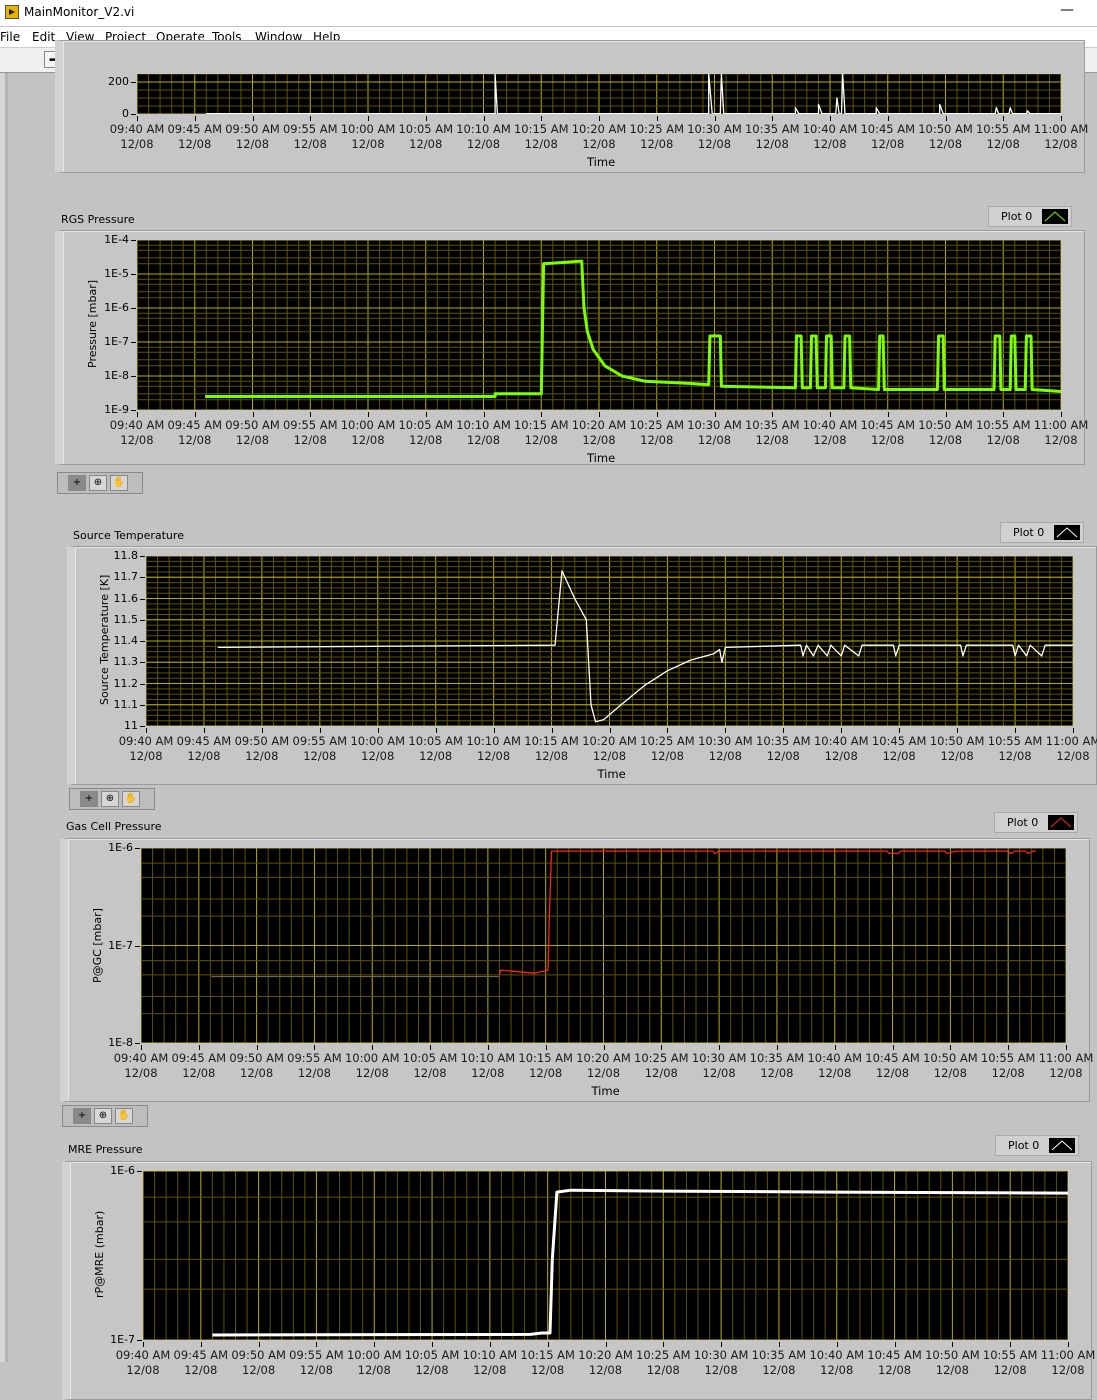 The width and height of the screenshot is (1097, 1400). Describe the element at coordinates (116, 273) in the screenshot. I see `y-tick-label: 1E-5` at that location.